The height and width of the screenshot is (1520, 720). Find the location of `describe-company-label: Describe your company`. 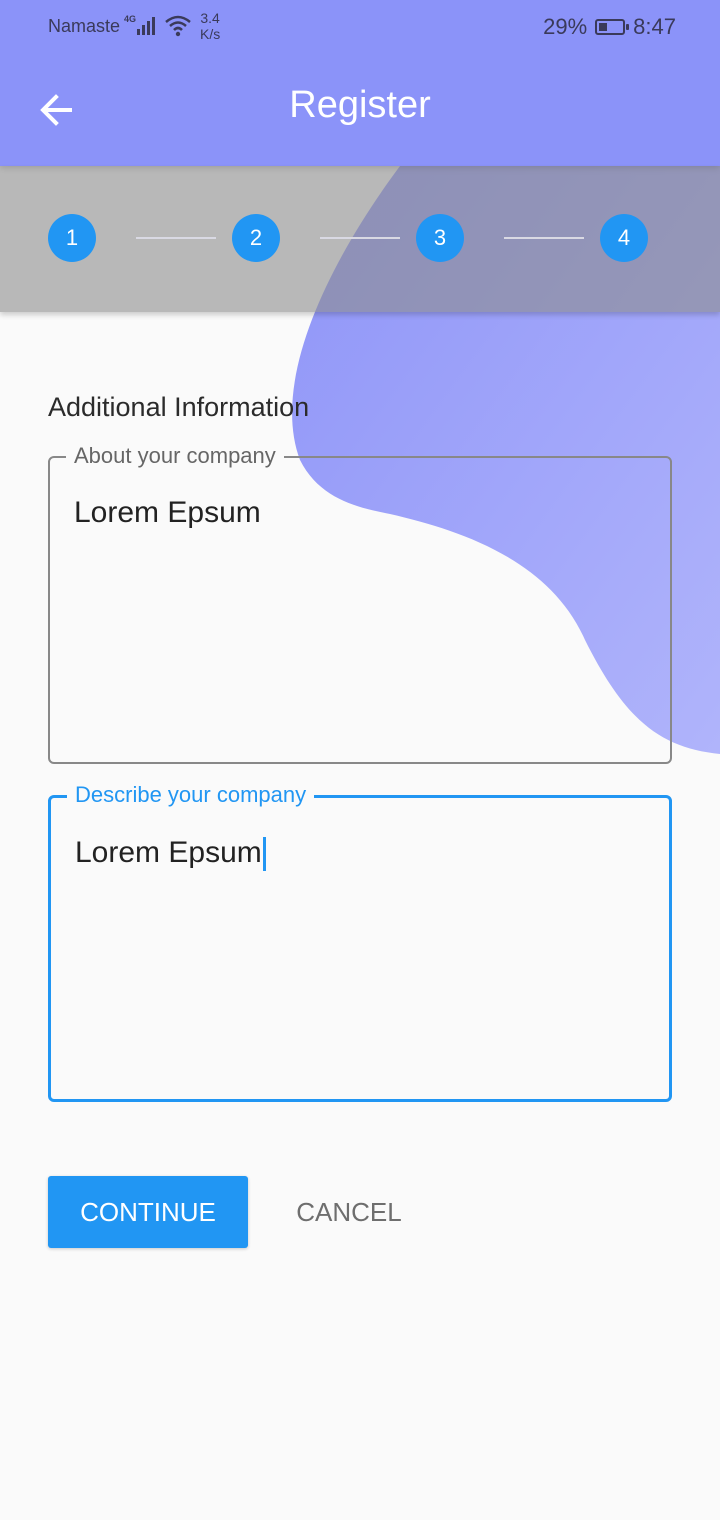

describe-company-label: Describe your company is located at coordinates (191, 795).